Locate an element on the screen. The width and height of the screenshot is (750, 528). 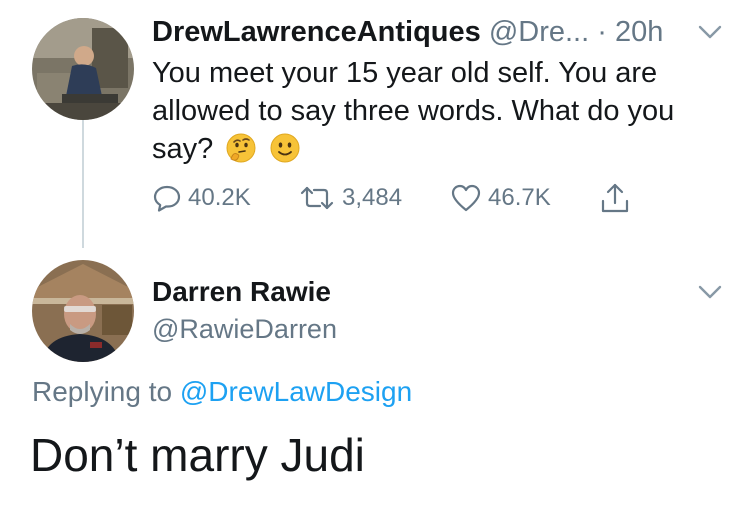
retweet-count: 3,484 is located at coordinates (372, 197).